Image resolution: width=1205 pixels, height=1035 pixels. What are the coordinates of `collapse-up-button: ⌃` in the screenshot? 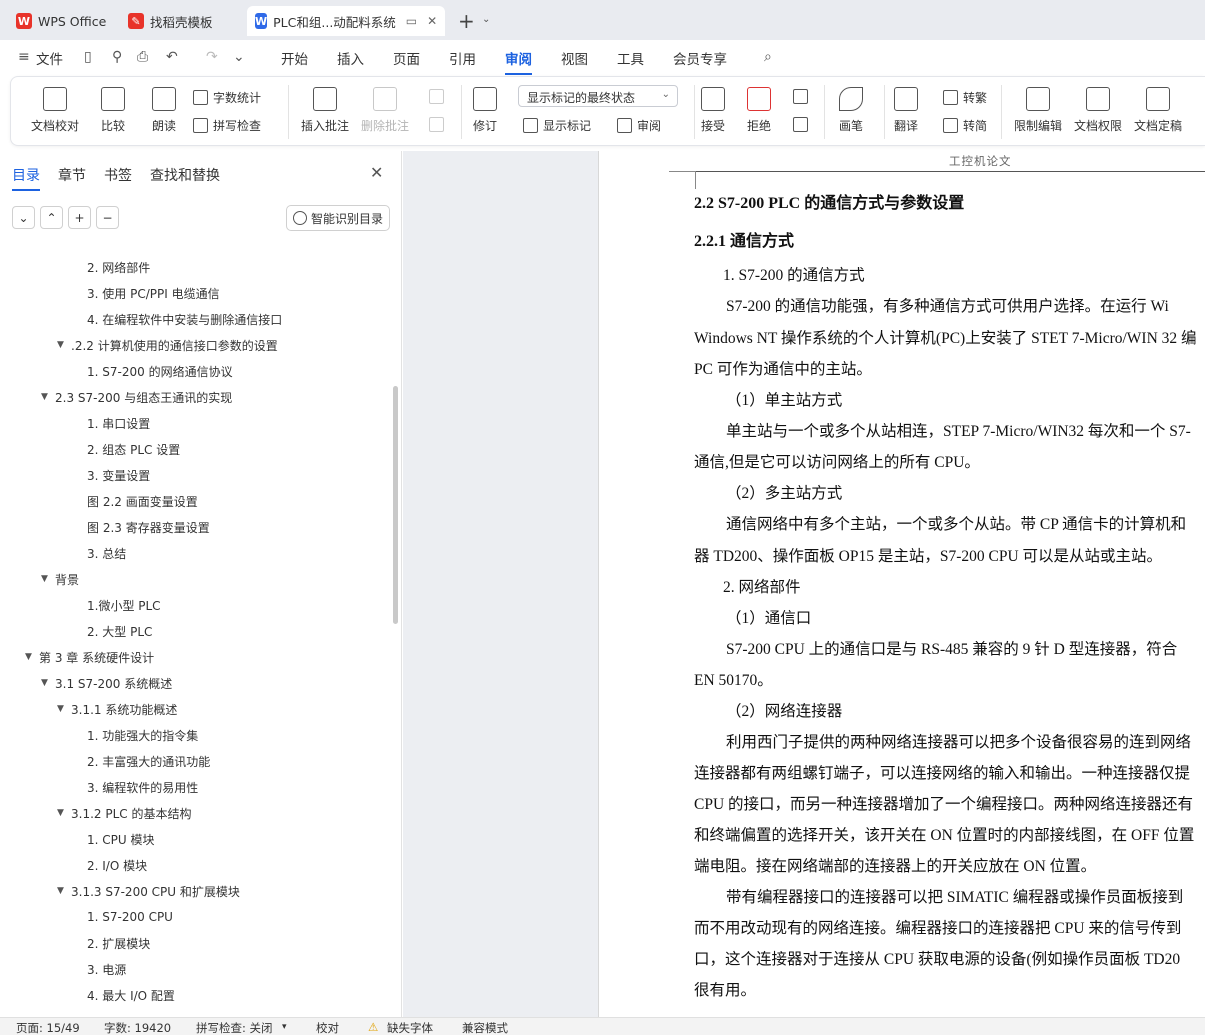 It's located at (51, 217).